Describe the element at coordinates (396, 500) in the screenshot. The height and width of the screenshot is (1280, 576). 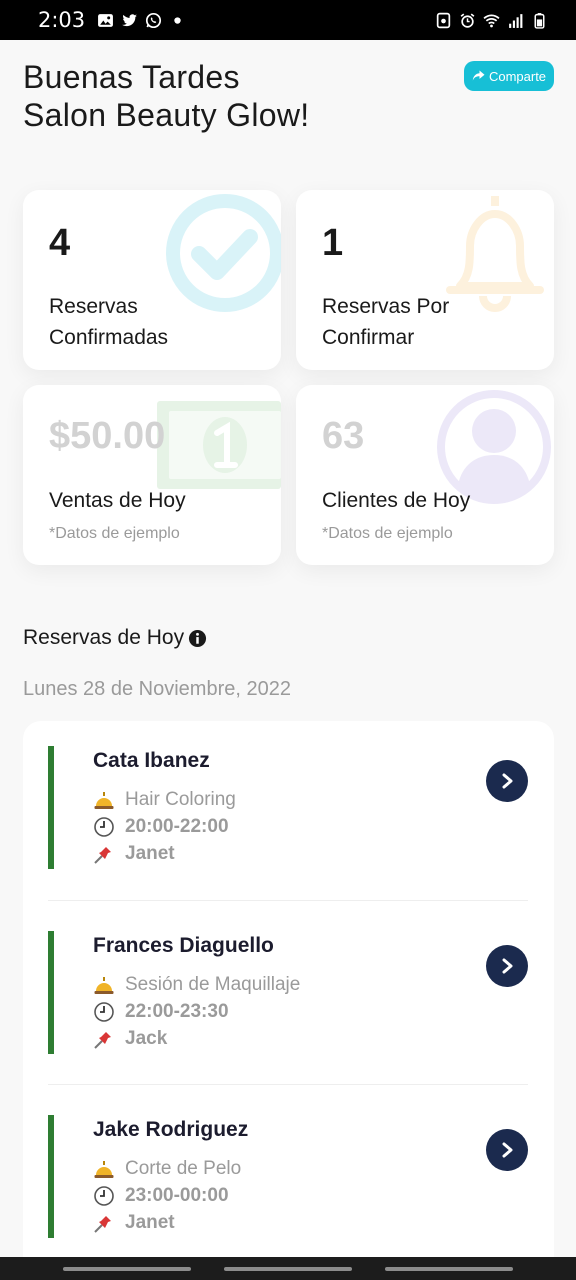
I see `stat-label: Clientes de Hoy` at that location.